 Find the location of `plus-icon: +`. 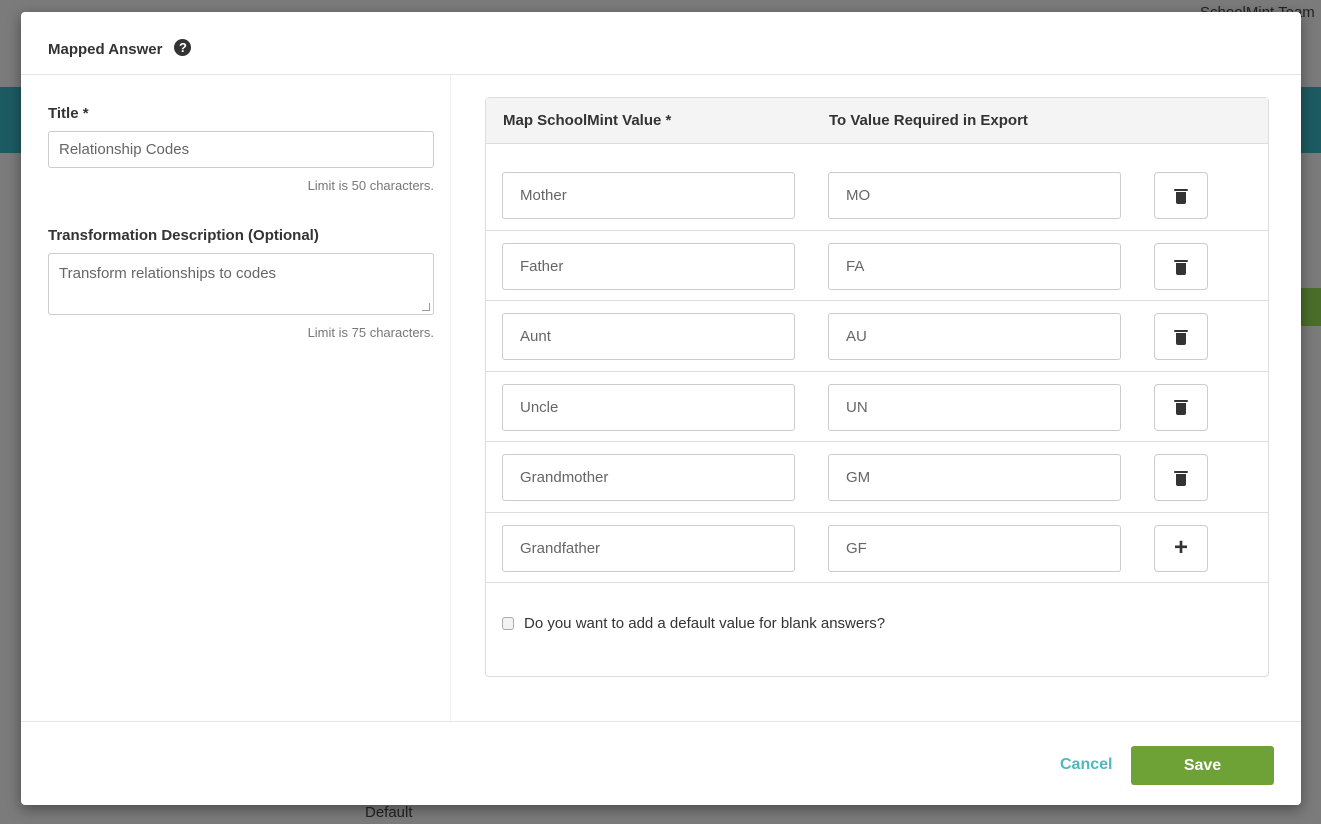

plus-icon: + is located at coordinates (1180, 548).